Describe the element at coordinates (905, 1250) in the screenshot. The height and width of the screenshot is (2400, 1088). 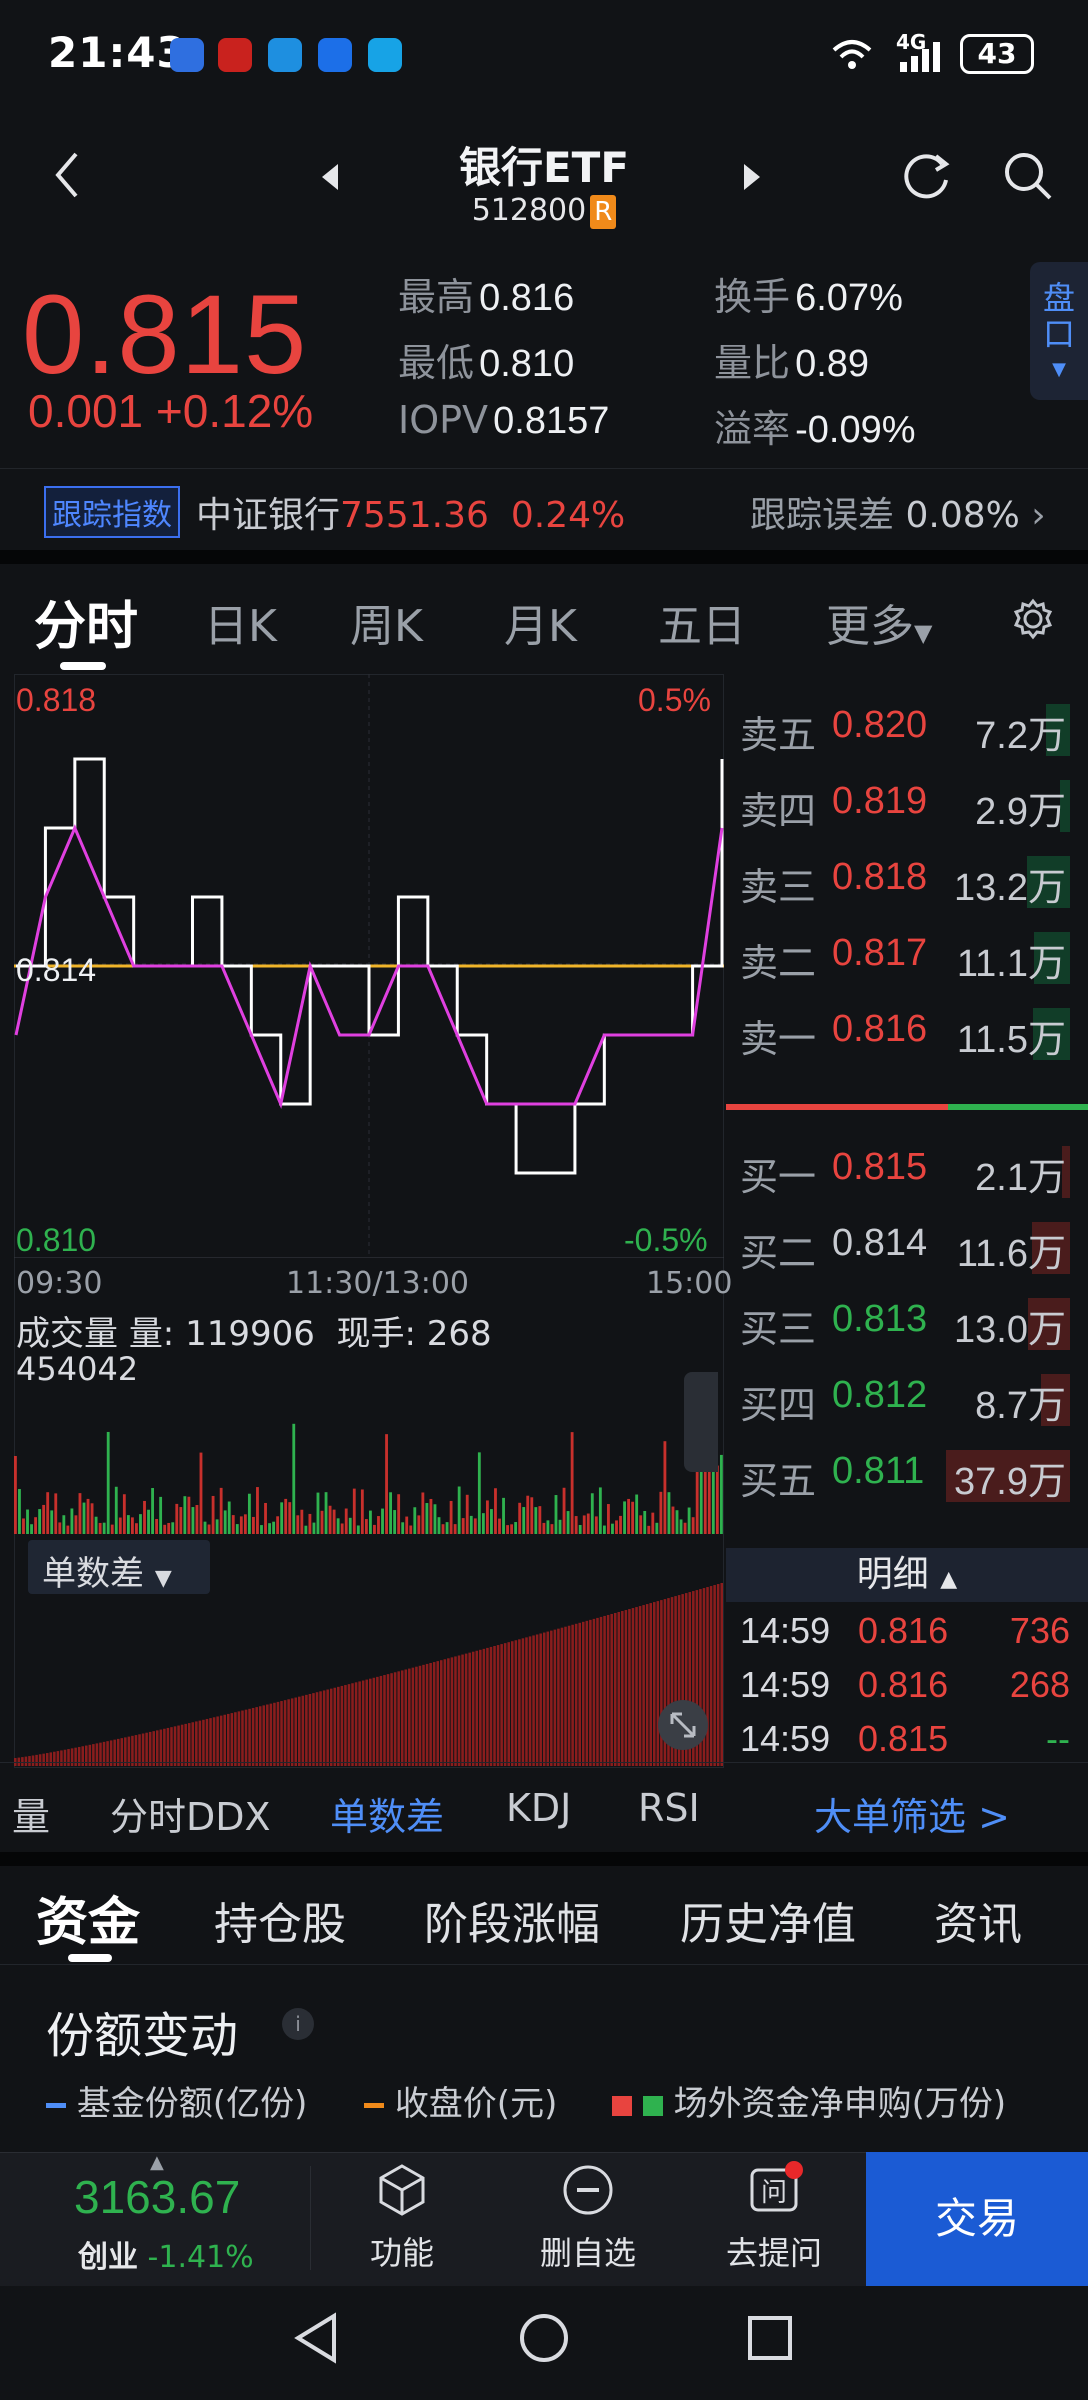
I see `bid-row: 买二 0.814 11.6万` at that location.